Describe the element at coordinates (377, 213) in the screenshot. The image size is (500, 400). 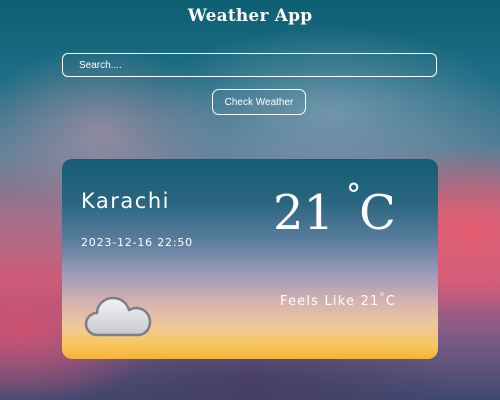
I see `temperature-unit: C` at that location.